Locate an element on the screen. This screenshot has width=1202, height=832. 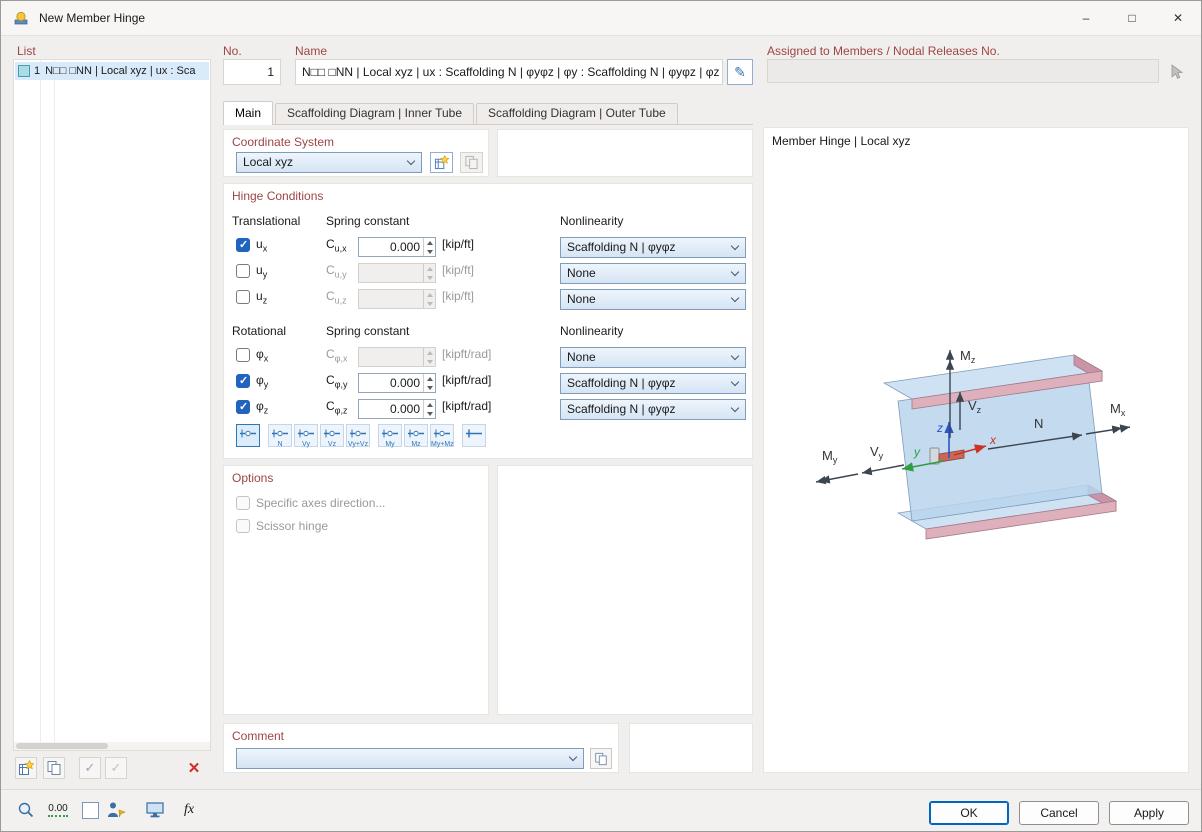
nonlinearity-select-phiy: Scaffolding N | φyφz is located at coordinates (653, 383).